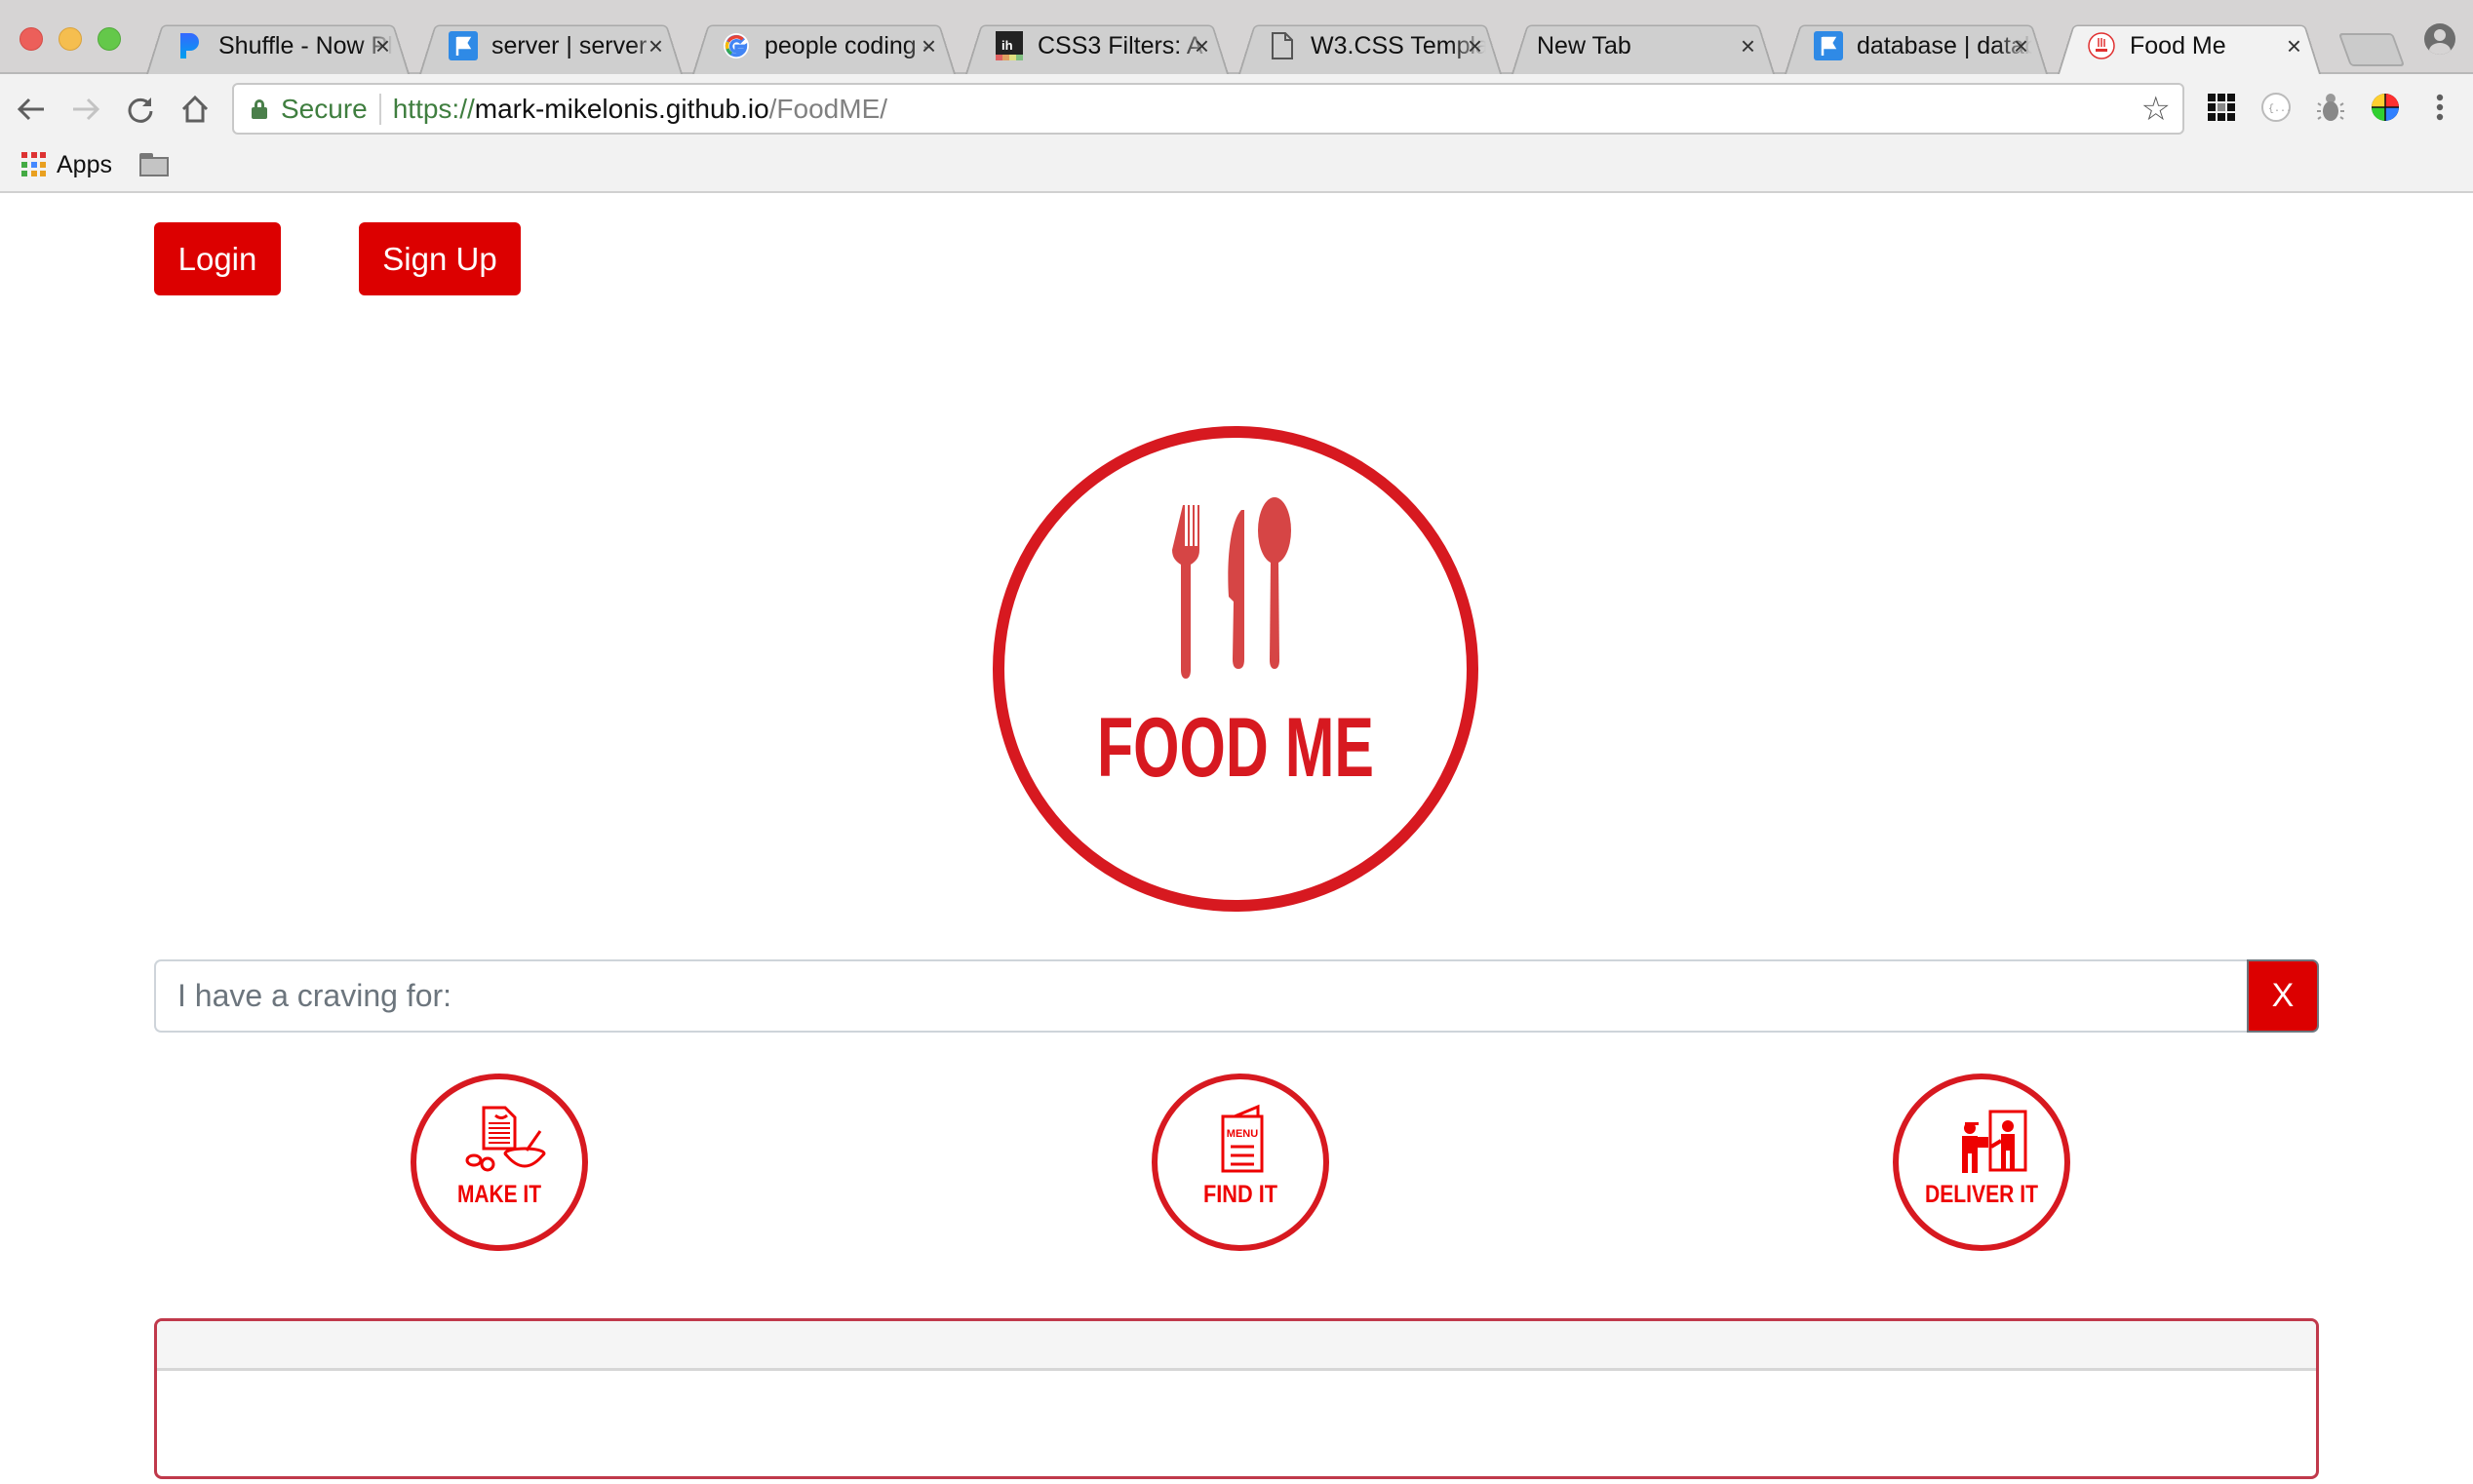 Image resolution: width=2473 pixels, height=1484 pixels. Describe the element at coordinates (2156, 109) in the screenshot. I see `bookmark-star-icon: ☆` at that location.